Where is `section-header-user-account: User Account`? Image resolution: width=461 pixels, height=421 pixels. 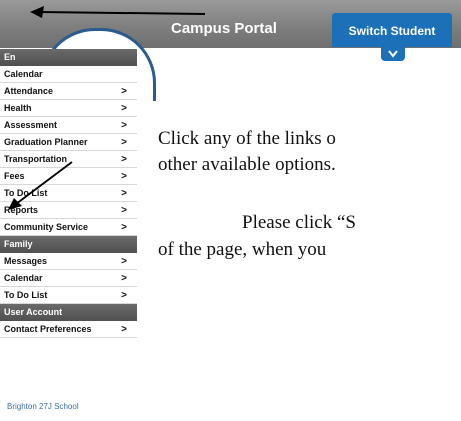
section-header-user-account: User Account is located at coordinates (68, 312).